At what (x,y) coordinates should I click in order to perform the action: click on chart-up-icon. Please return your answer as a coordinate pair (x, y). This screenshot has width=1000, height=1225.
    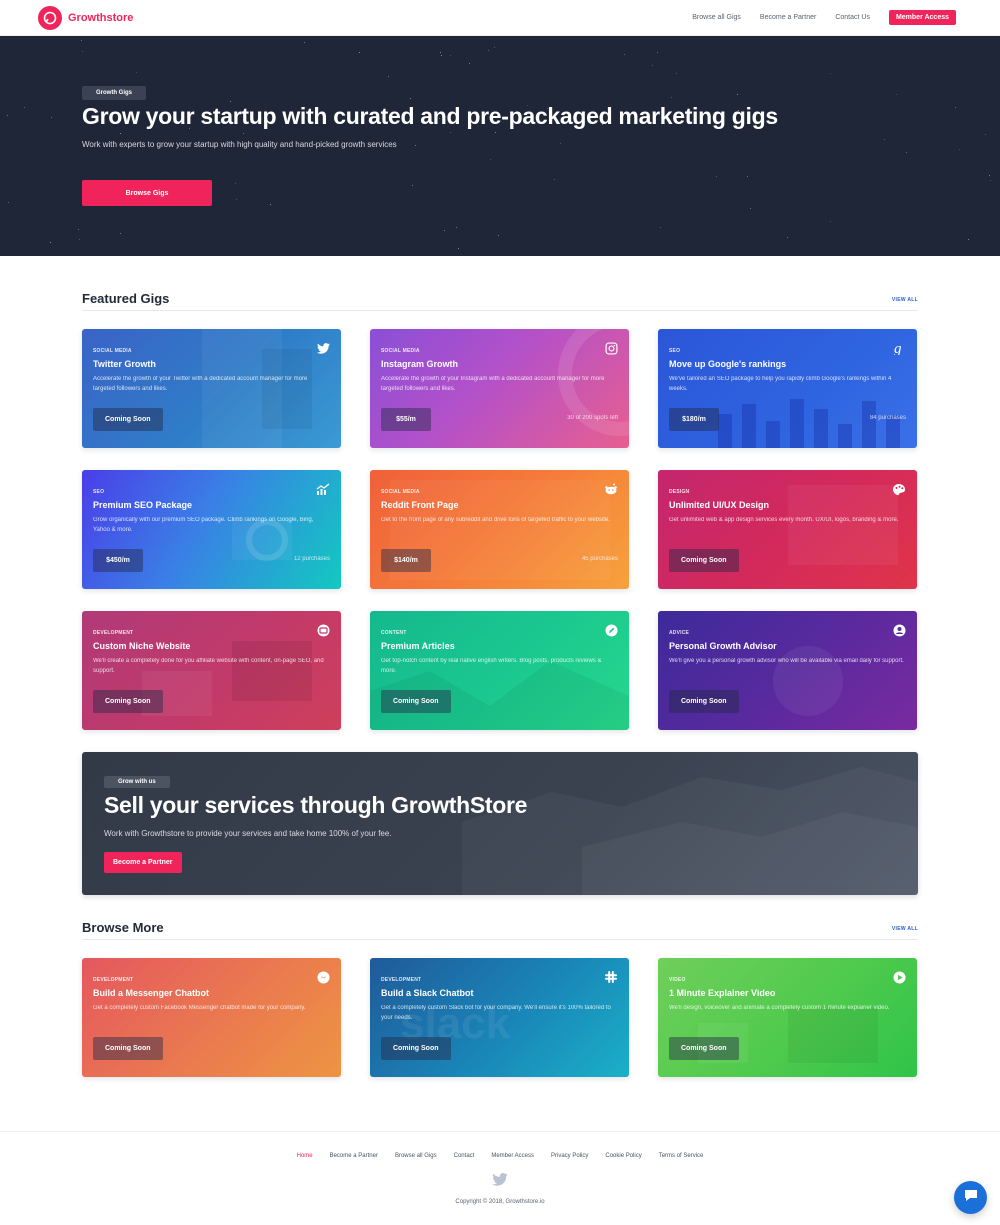
    Looking at the image, I should click on (323, 489).